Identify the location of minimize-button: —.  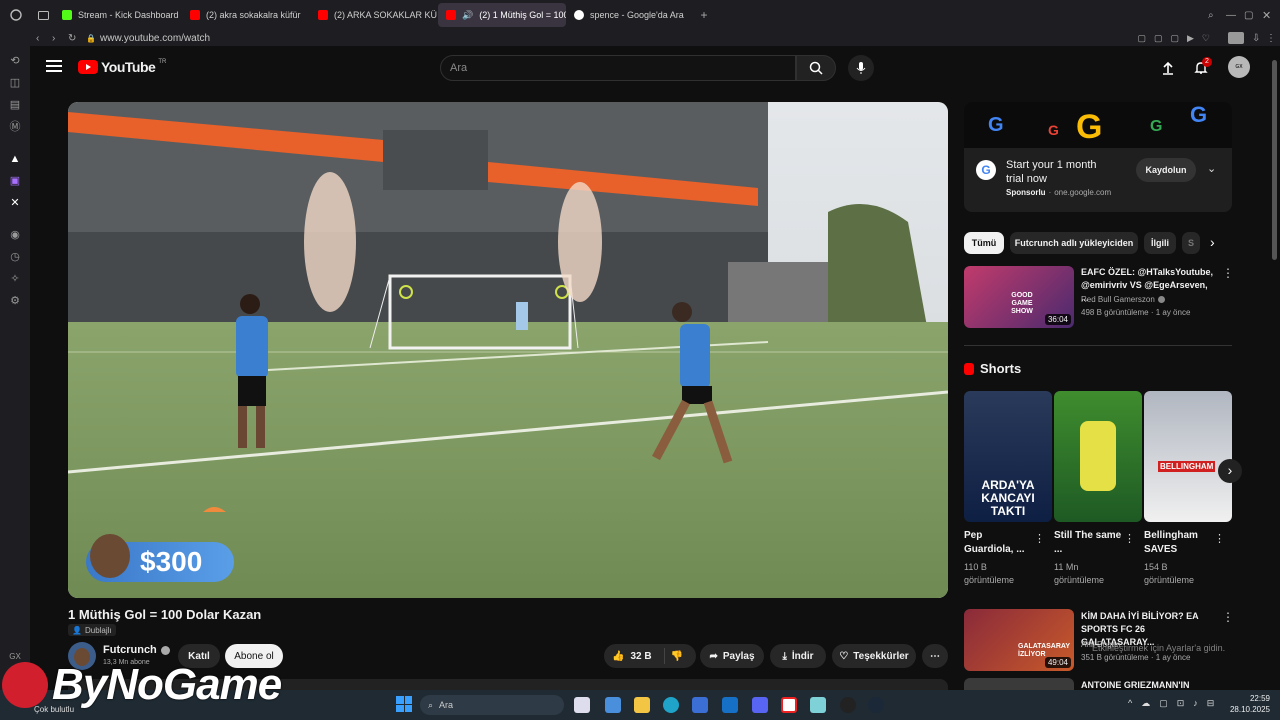
(1235, 15).